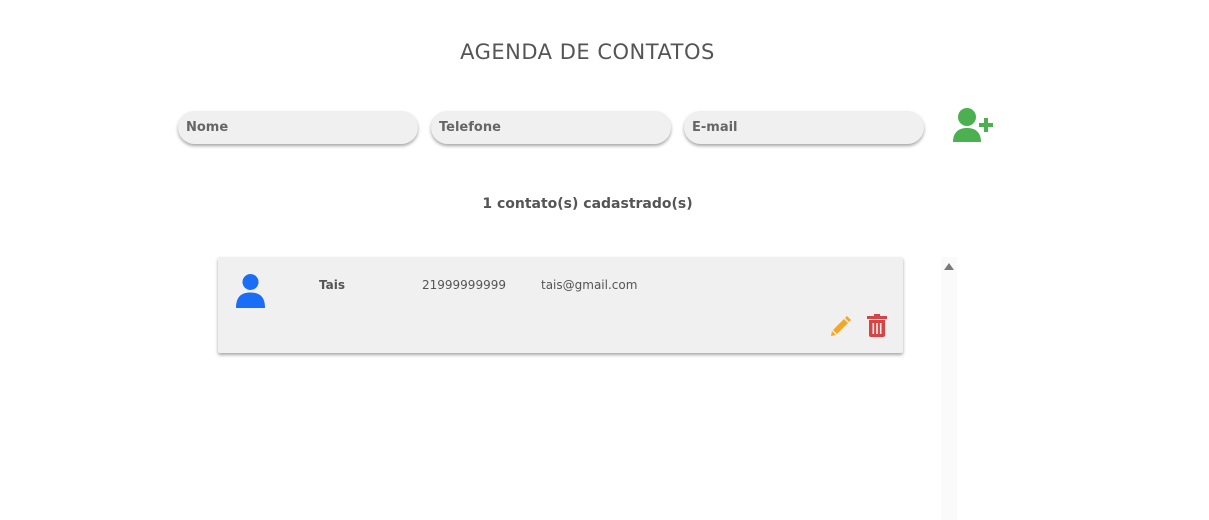 Image resolution: width=1209 pixels, height=520 pixels. I want to click on contacts-count: 1 contato(s) cadastrado(s), so click(587, 204).